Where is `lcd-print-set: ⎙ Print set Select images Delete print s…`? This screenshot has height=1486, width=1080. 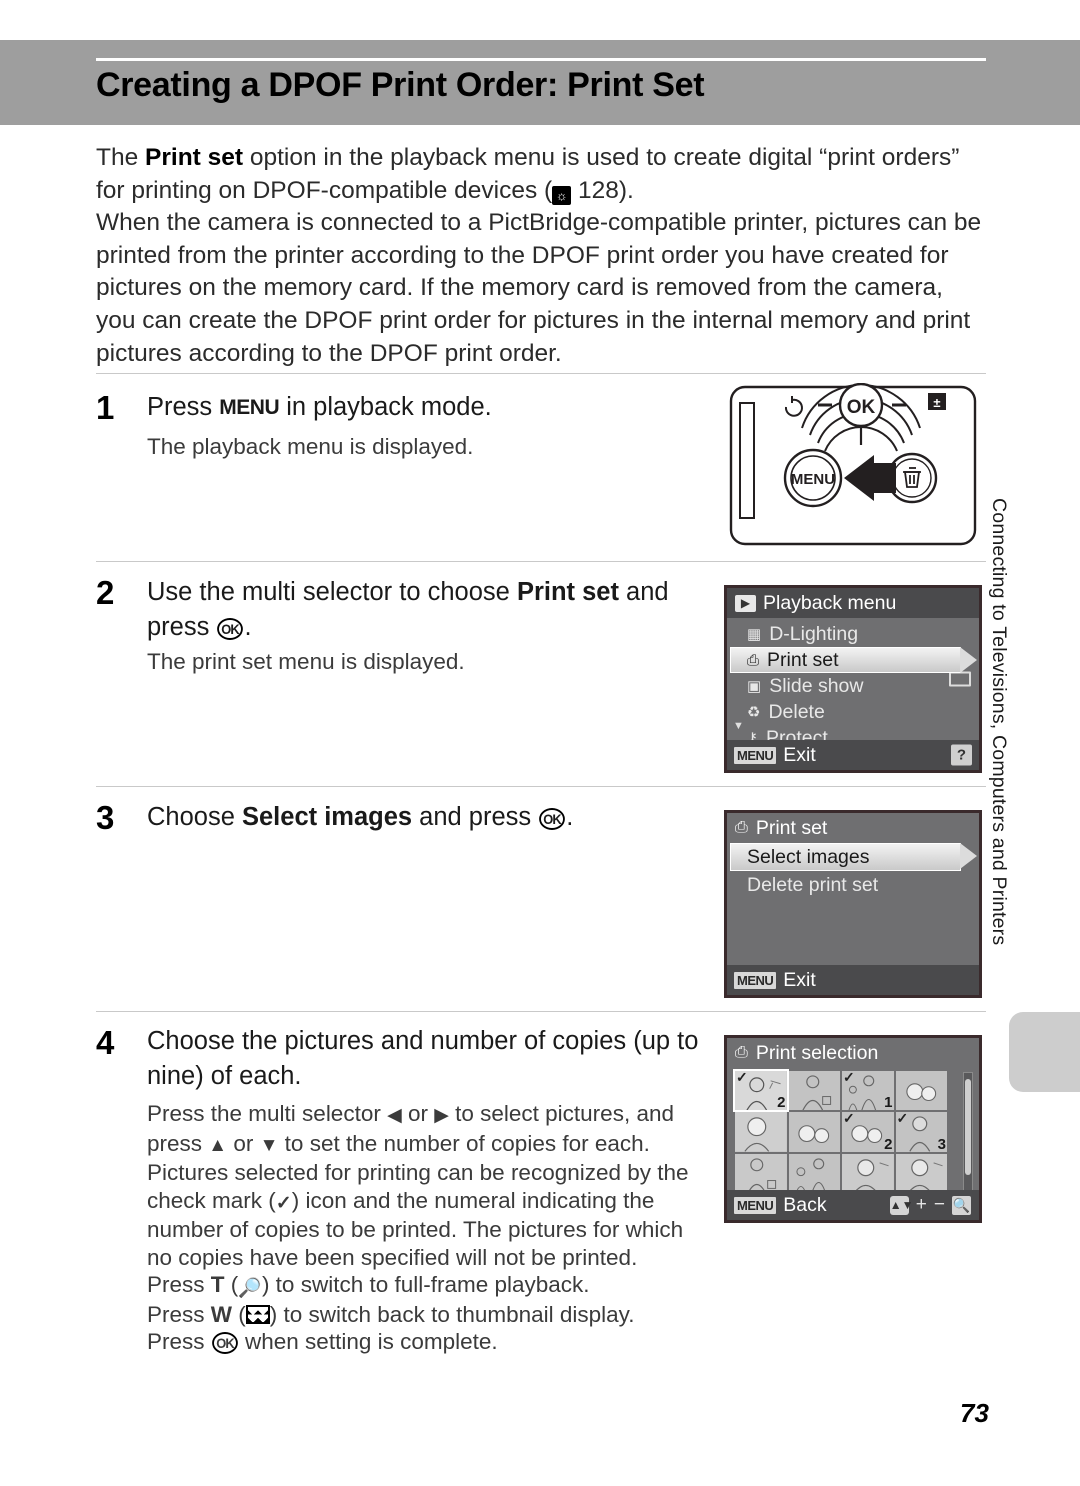
lcd-print-set: ⎙ Print set Select images Delete print s… is located at coordinates (853, 904).